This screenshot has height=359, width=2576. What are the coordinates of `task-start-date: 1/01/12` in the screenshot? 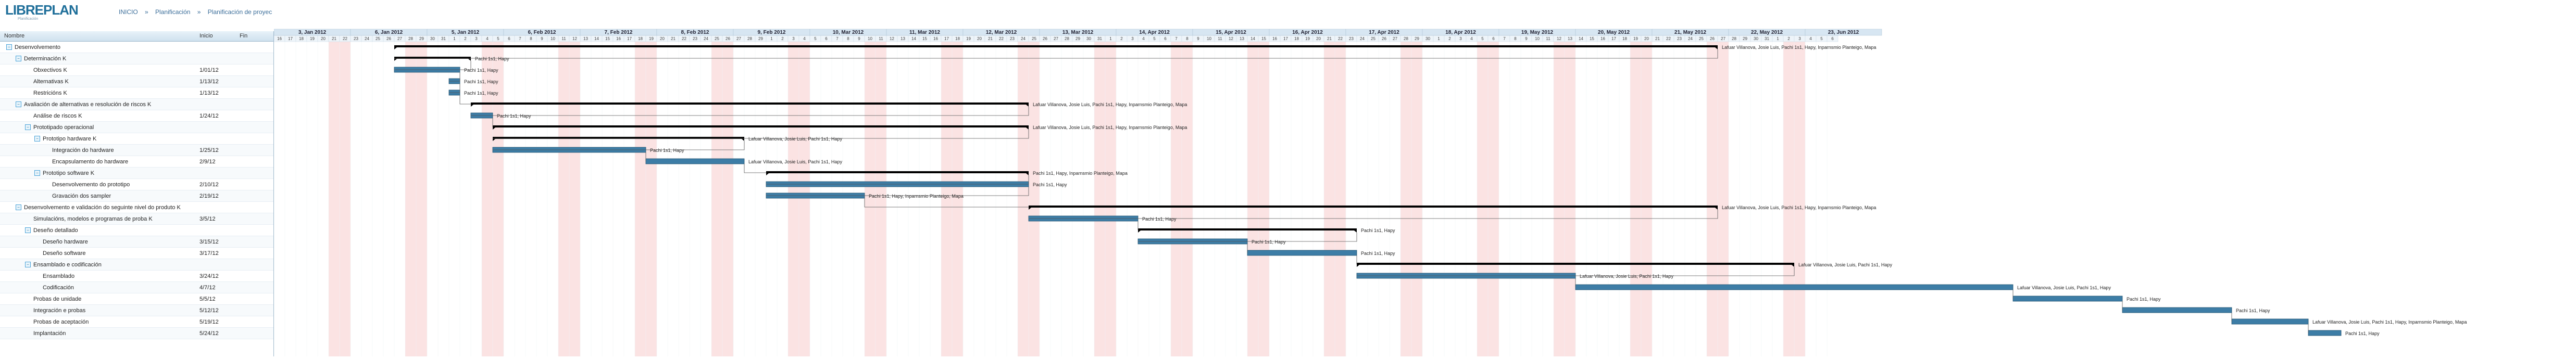 It's located at (209, 70).